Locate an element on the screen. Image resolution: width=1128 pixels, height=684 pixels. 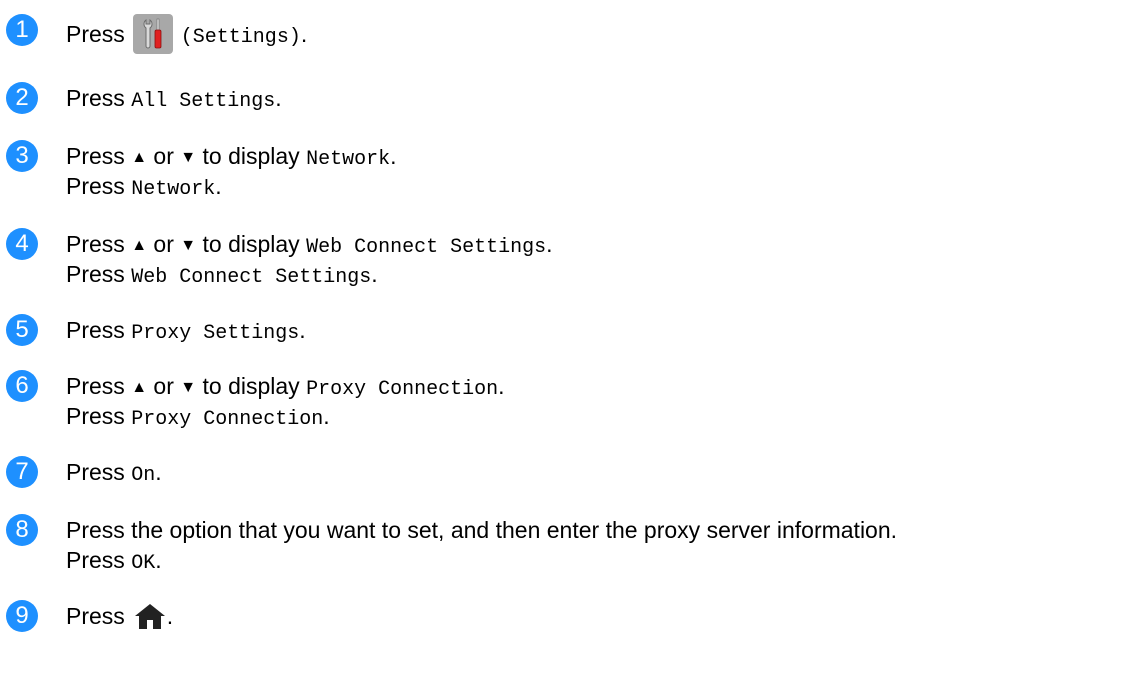
step-number: 6 is located at coordinates (22, 386).